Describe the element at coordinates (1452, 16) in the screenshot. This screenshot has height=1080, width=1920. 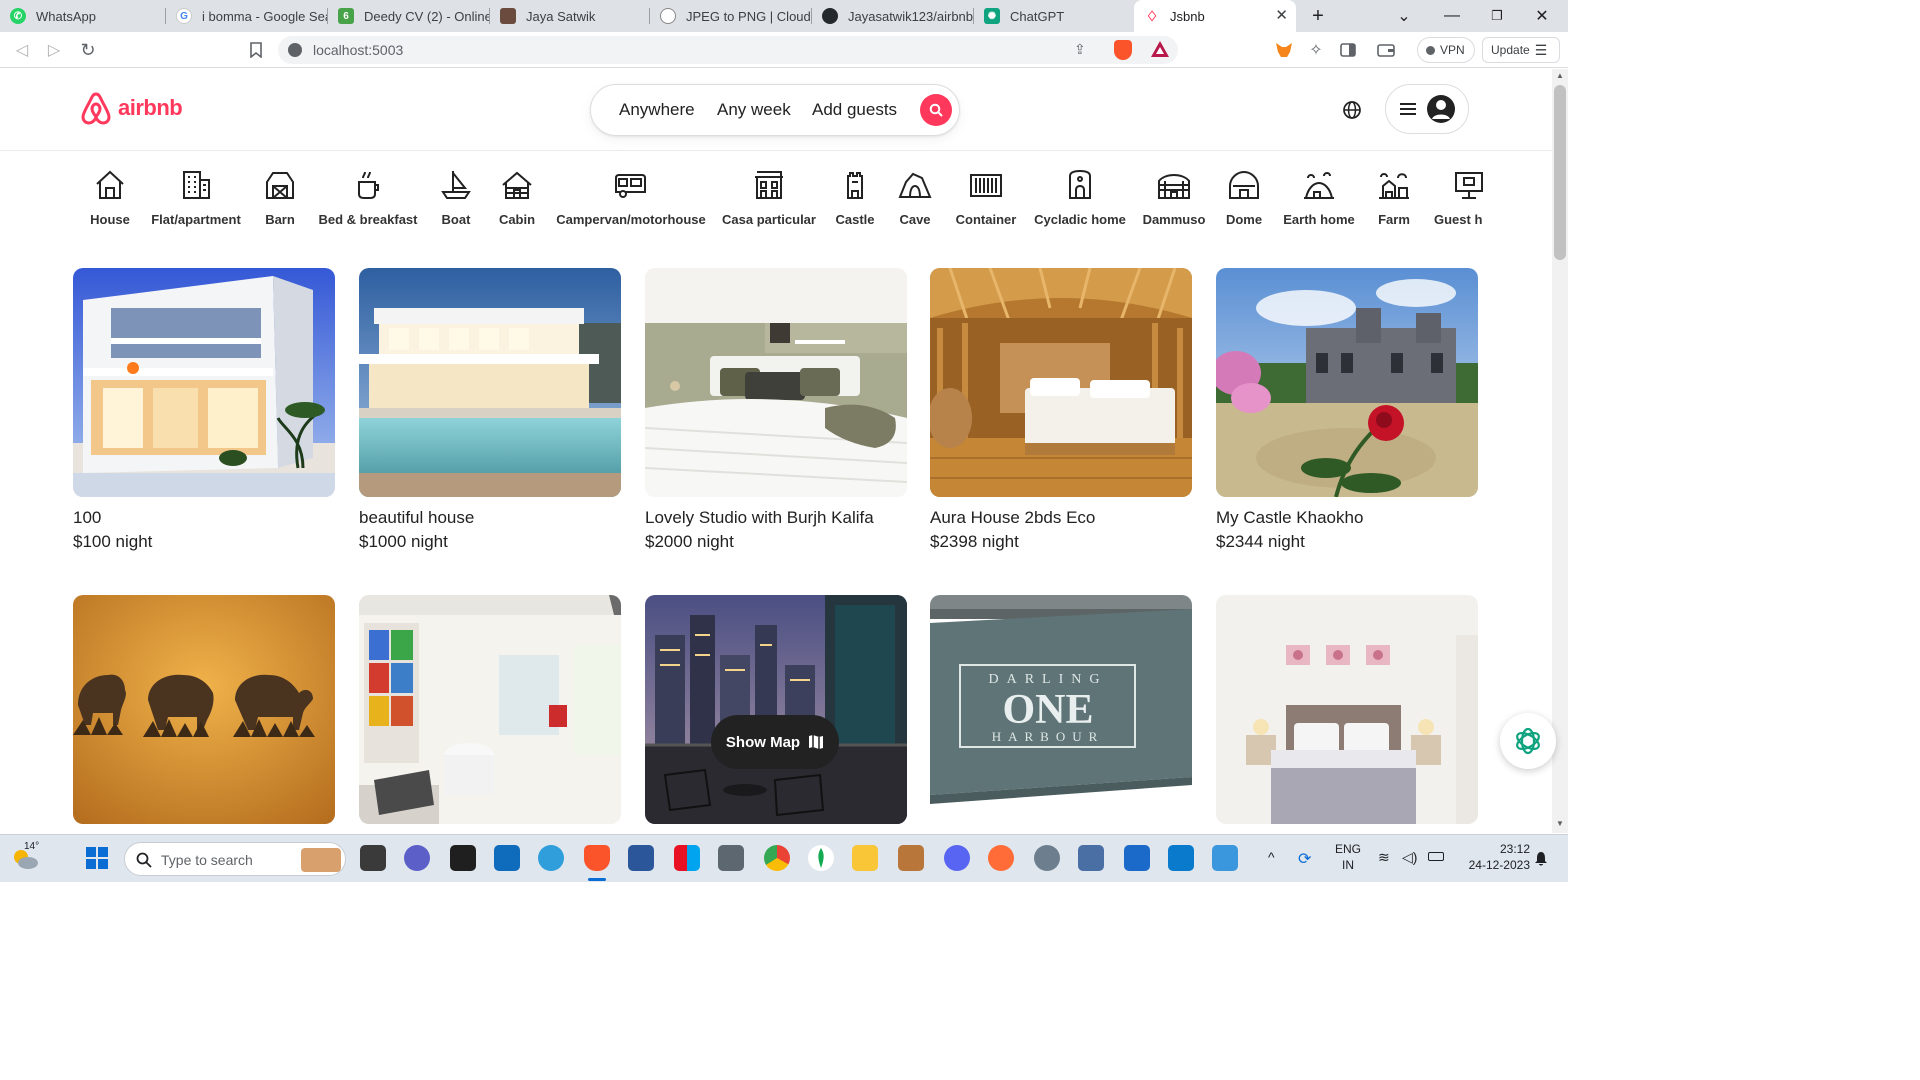
I see `minimize-button: —` at that location.